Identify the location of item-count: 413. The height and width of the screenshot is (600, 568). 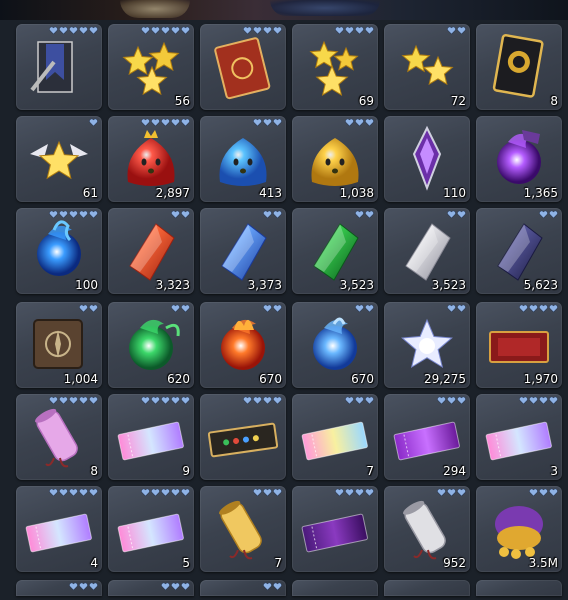
(270, 193).